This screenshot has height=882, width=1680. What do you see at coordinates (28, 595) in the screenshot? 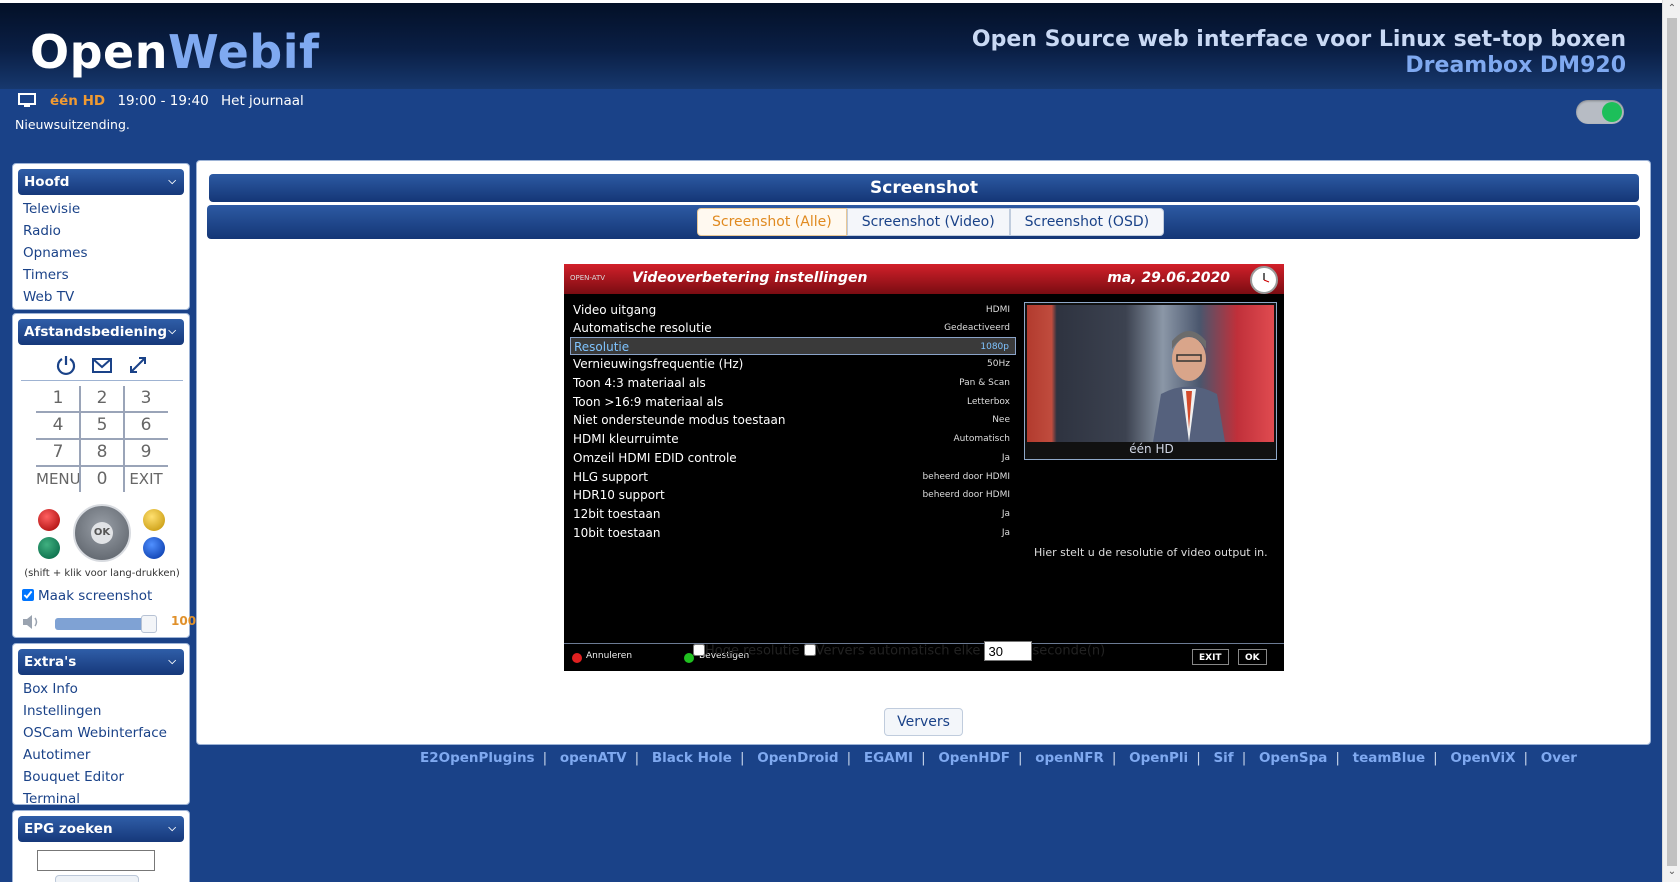
I see `screenshot-checkbox` at bounding box center [28, 595].